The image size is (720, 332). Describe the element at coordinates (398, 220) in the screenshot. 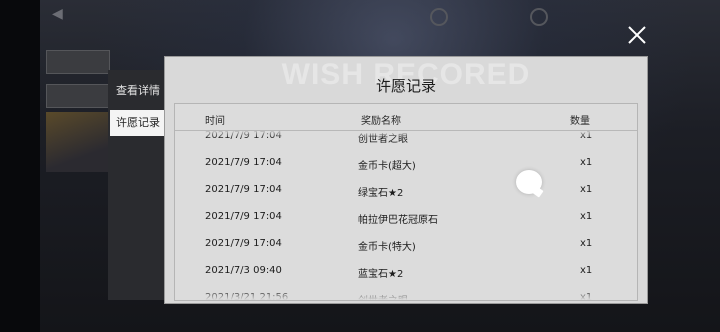

I see `row-reward-name: 帕拉伊巴花冠原石` at that location.